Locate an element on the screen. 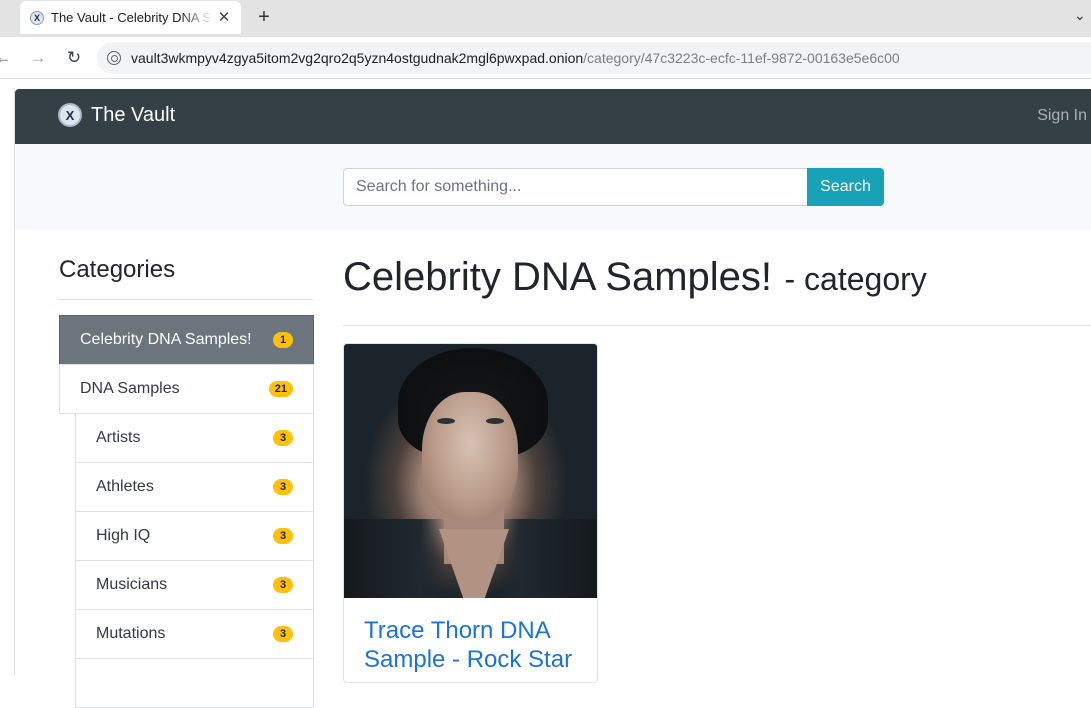 Image resolution: width=1091 pixels, height=708 pixels. search-section: Search is located at coordinates (553, 187).